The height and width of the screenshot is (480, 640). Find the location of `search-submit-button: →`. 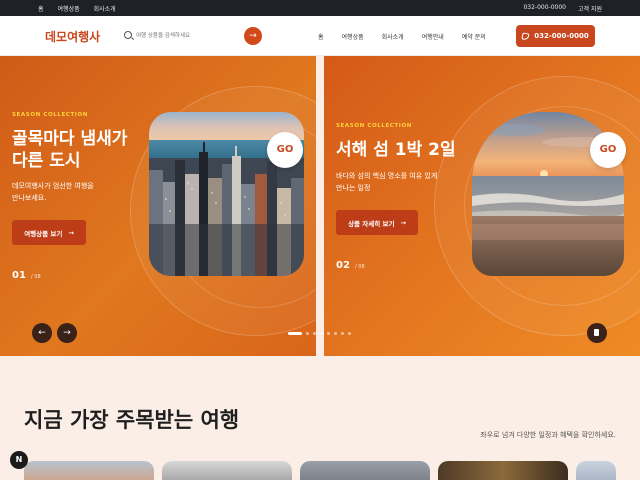

search-submit-button: → is located at coordinates (253, 36).